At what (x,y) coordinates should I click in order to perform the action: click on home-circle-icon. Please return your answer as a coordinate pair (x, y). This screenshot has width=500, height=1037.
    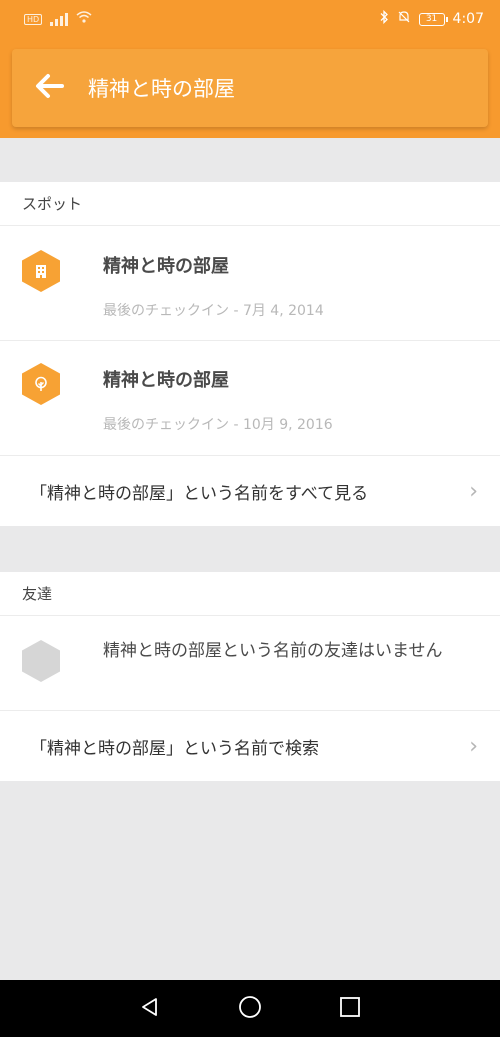
    Looking at the image, I should click on (250, 1009).